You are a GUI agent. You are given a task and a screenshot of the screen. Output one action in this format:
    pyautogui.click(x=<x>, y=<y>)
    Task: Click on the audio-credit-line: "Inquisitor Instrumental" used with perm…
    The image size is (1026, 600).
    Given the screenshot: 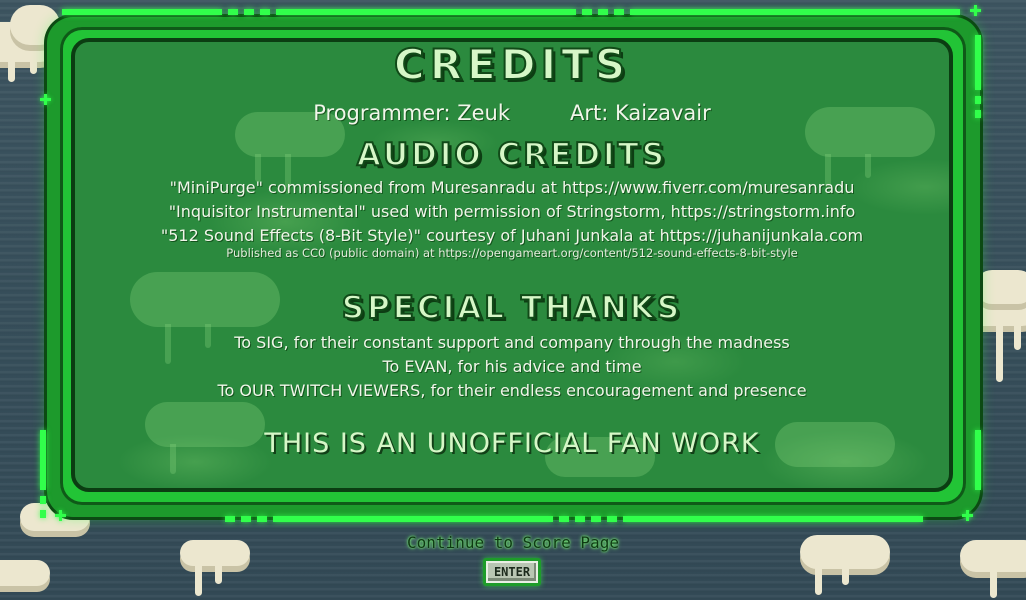 What is the action you would take?
    pyautogui.click(x=512, y=211)
    